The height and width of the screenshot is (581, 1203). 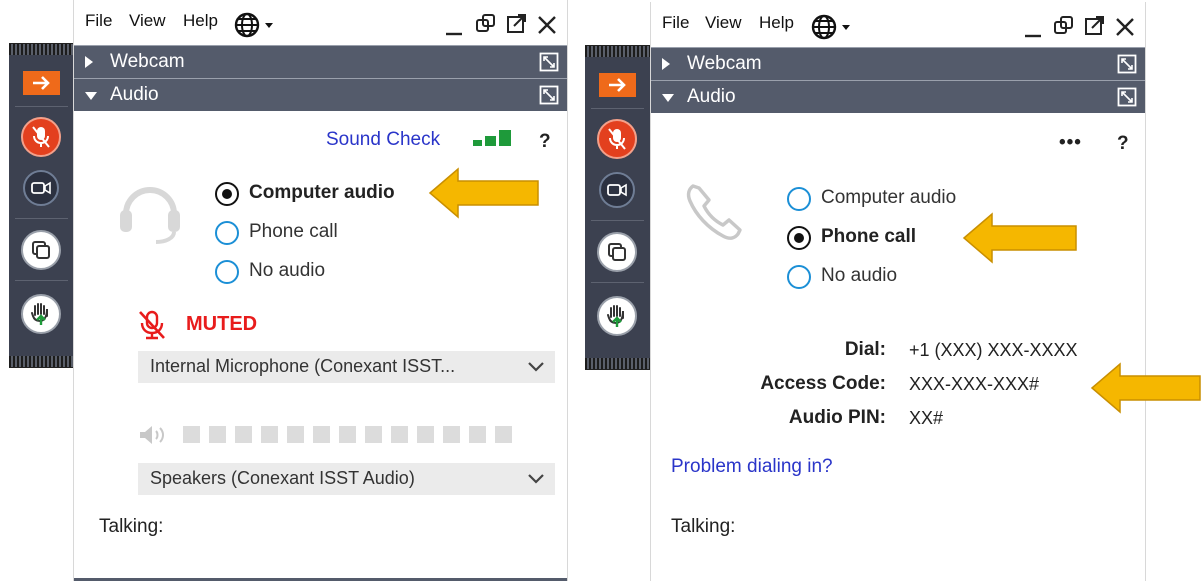 I want to click on audio-pin-label: Audio PIN:, so click(x=837, y=417).